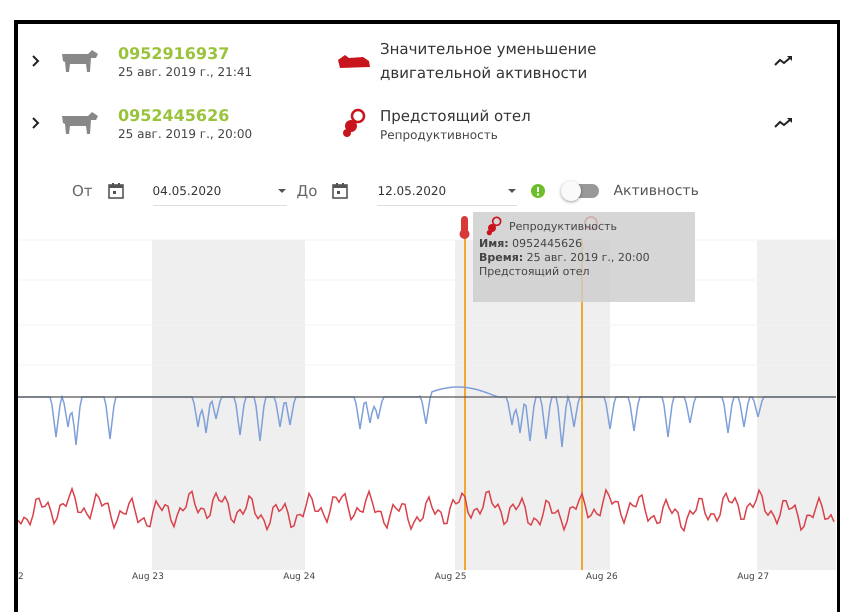  I want to click on event-title: Предстоящий отел, so click(456, 116).